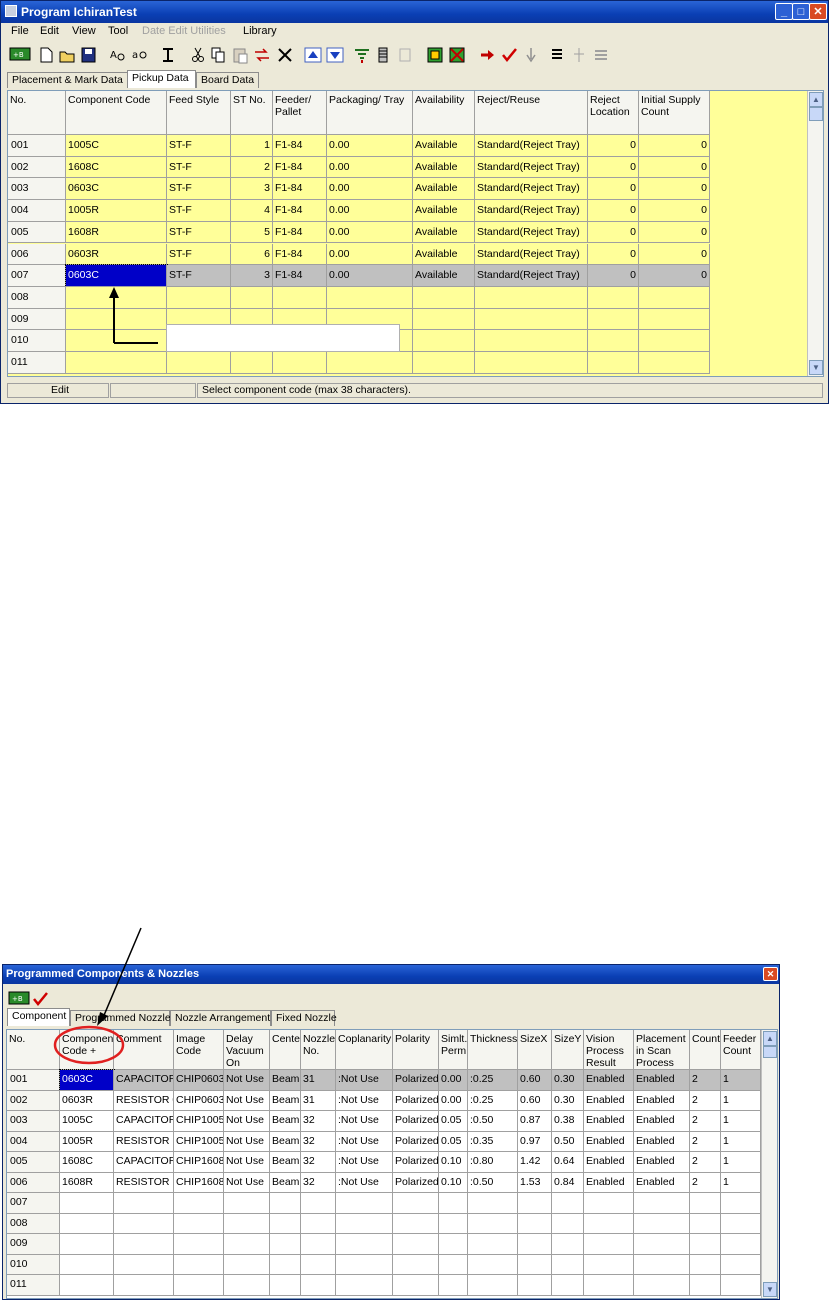  What do you see at coordinates (535, 1162) in the screenshot?
I see `component-cell: 1.42` at bounding box center [535, 1162].